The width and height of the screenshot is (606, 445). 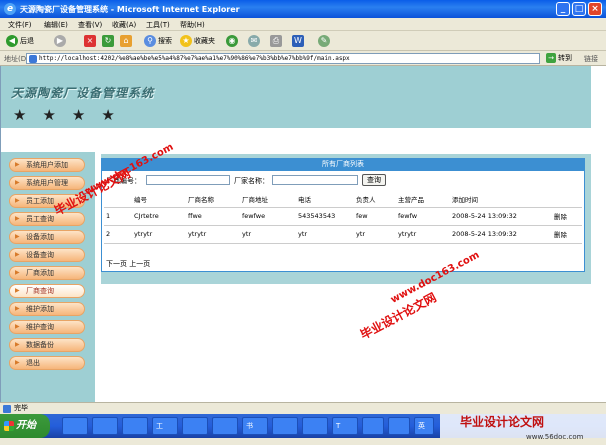 I want to click on mail-button: ✉, so click(x=255, y=41).